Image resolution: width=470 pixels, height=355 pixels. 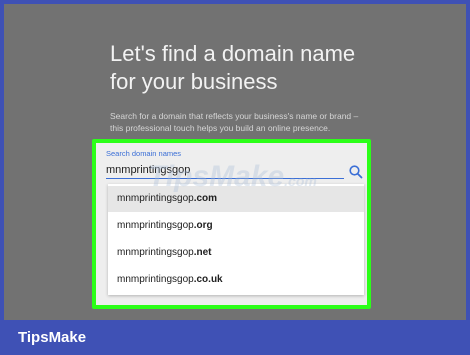 I want to click on suggestion-tld: .co.uk, so click(x=208, y=279).